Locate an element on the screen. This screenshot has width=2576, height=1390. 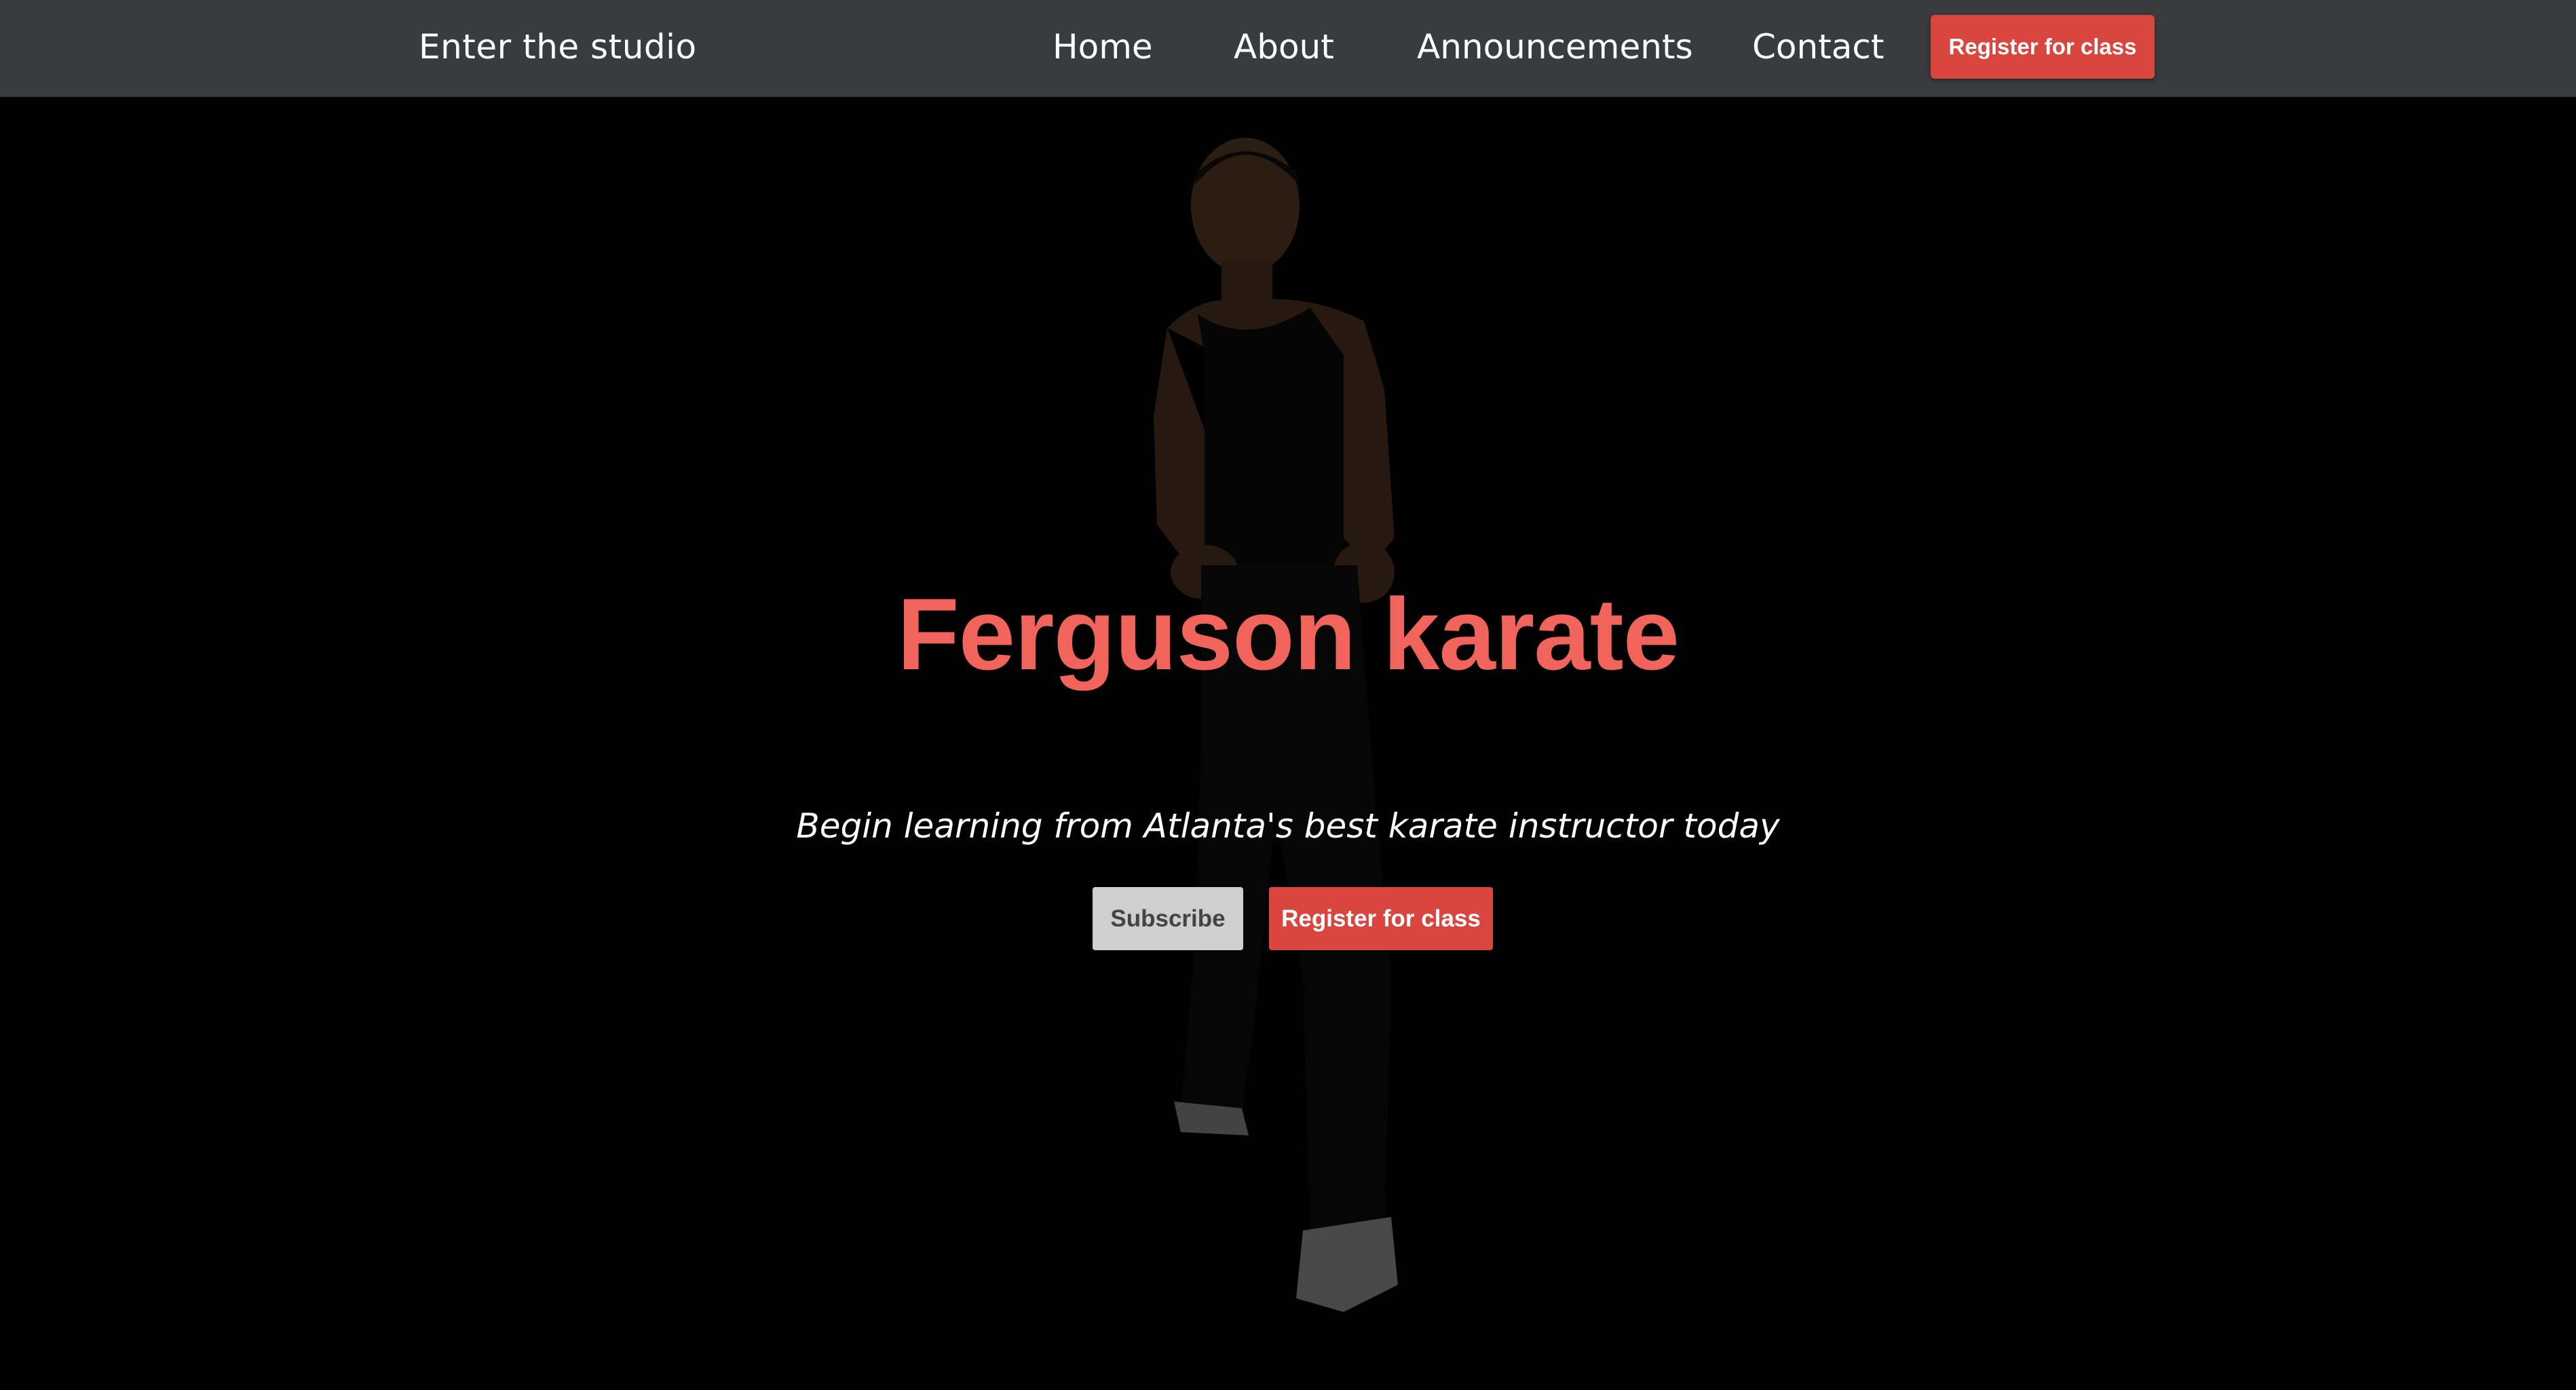
nav-link-contact: Contact is located at coordinates (1818, 48).